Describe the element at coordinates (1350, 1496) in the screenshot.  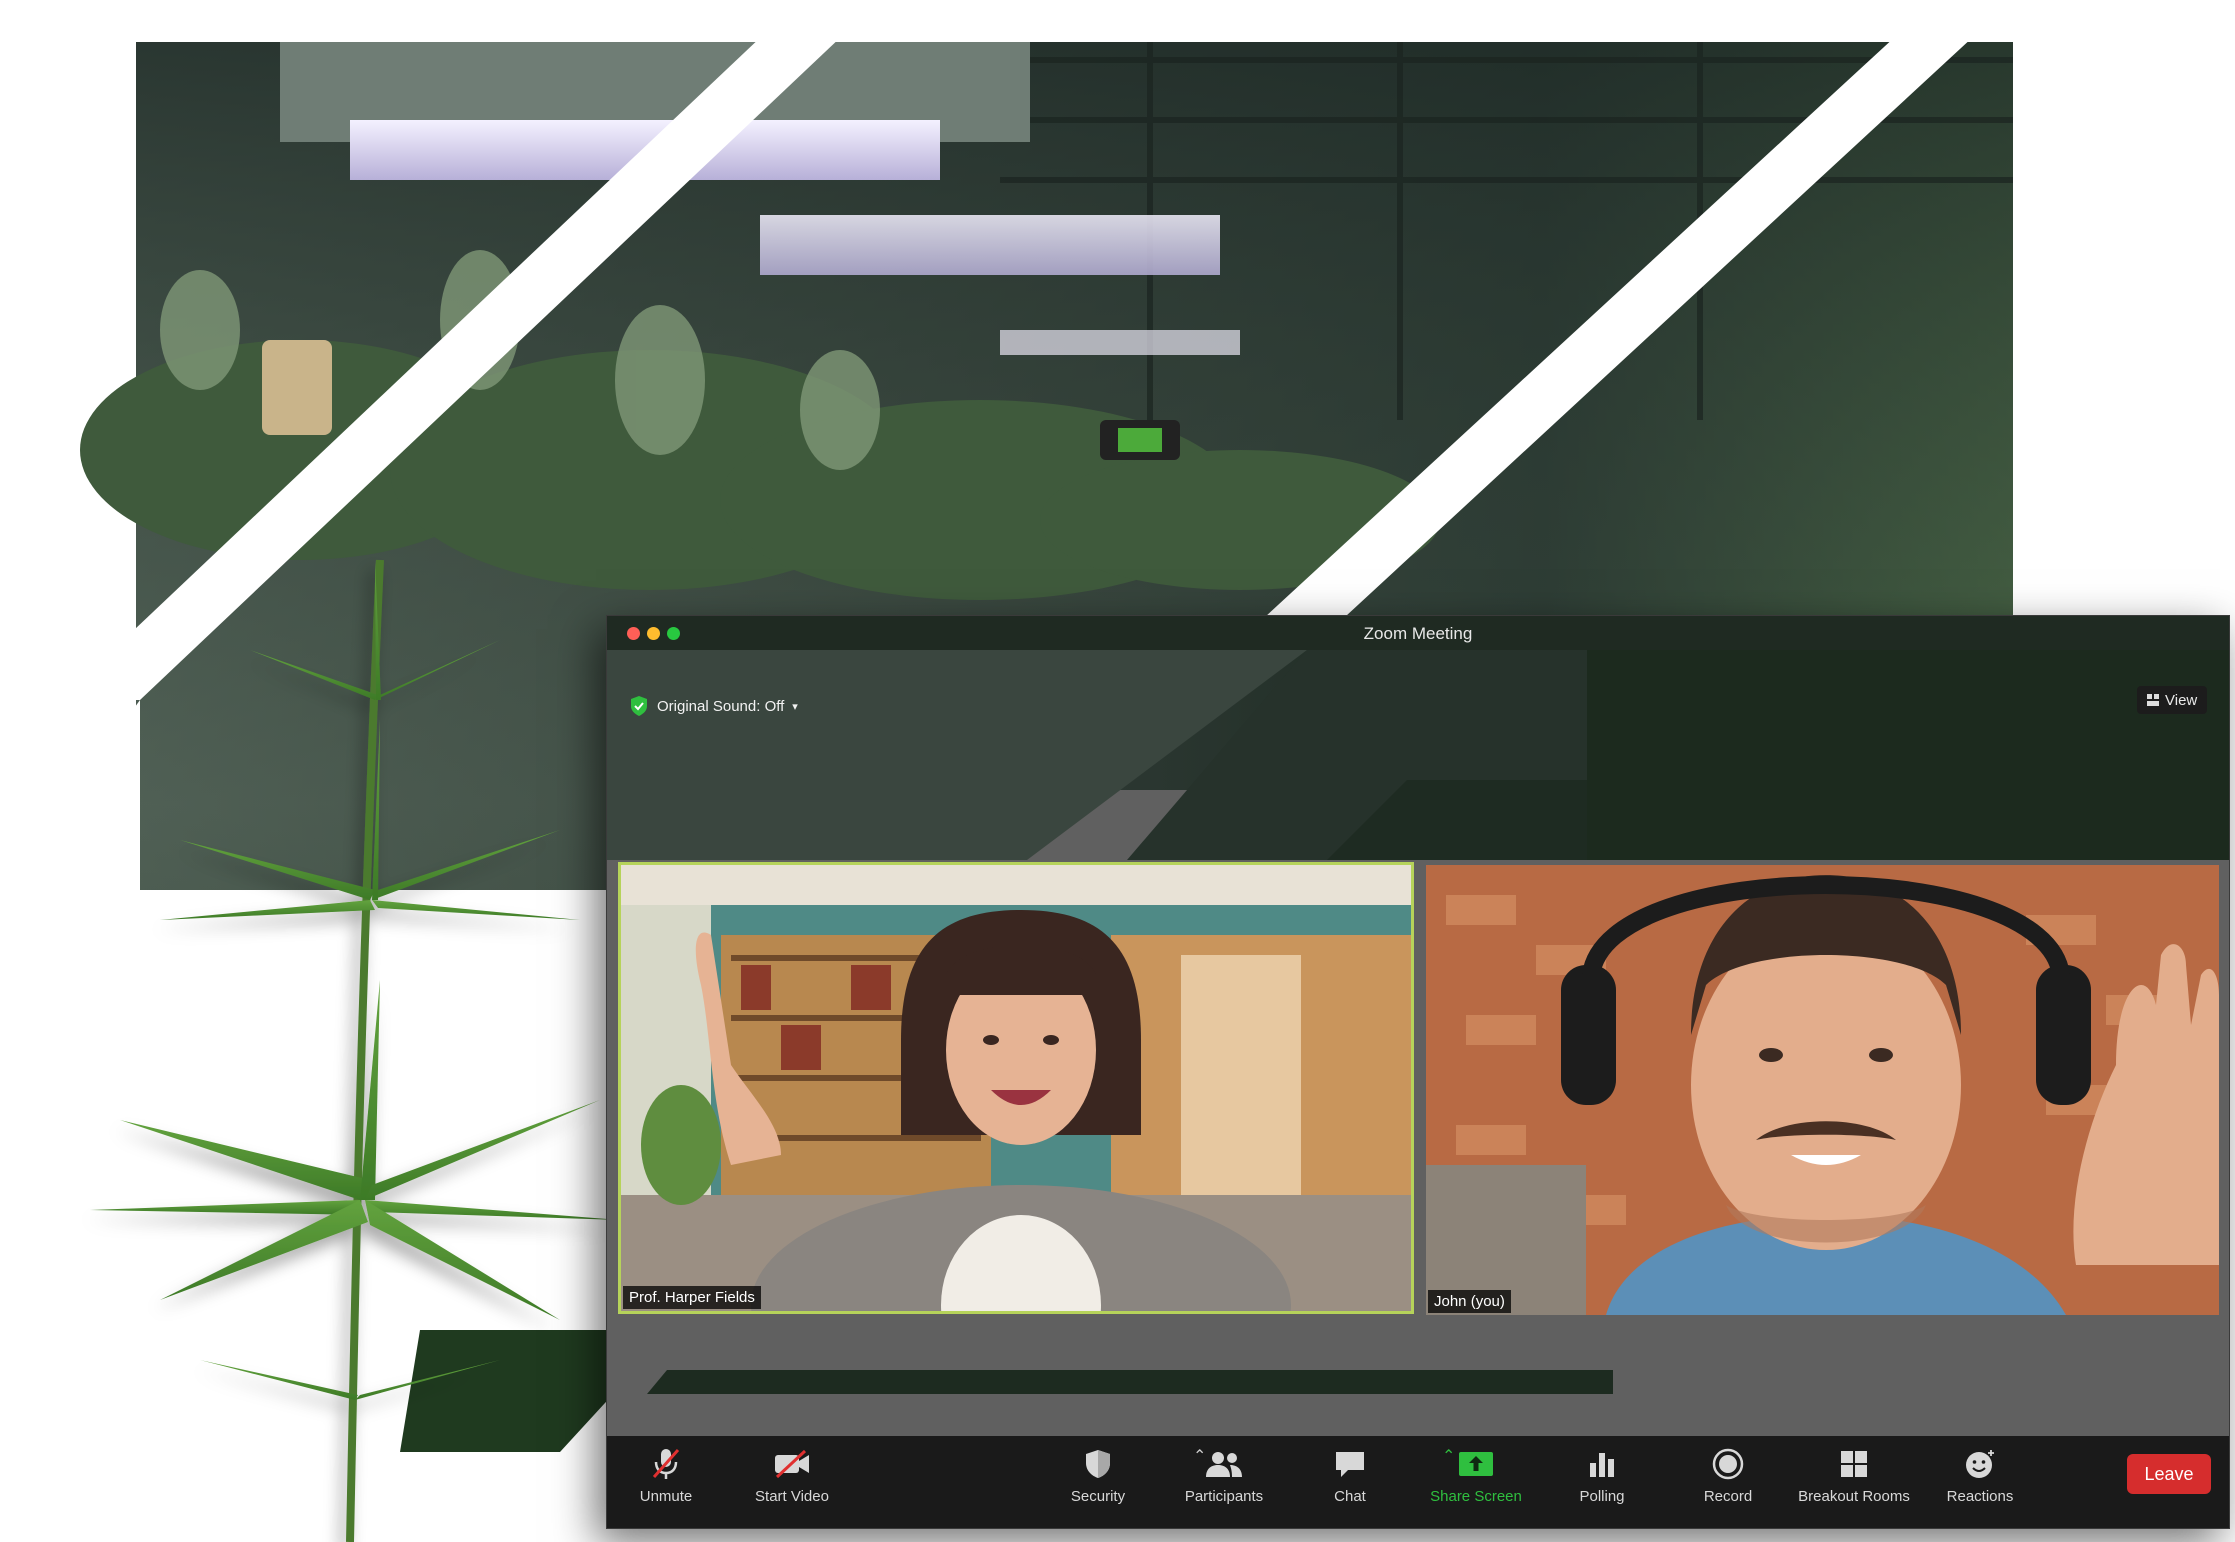
I see `chat-label: Chat` at that location.